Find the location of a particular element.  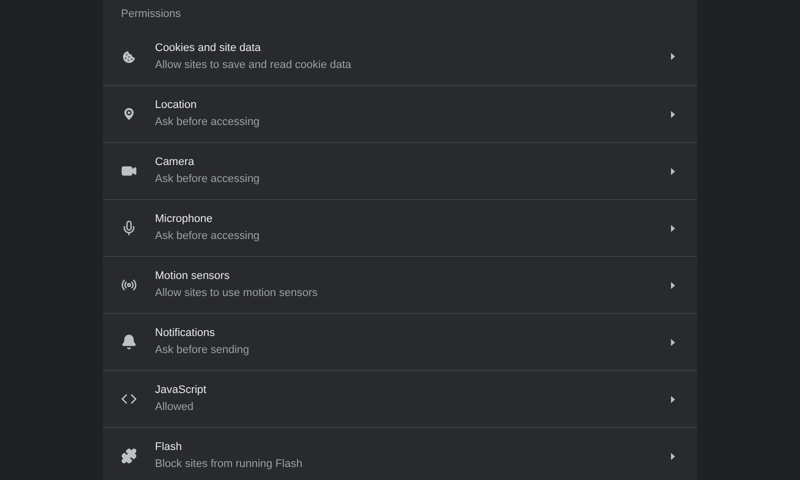

settings-row: JavaScript Allowed is located at coordinates (400, 398).